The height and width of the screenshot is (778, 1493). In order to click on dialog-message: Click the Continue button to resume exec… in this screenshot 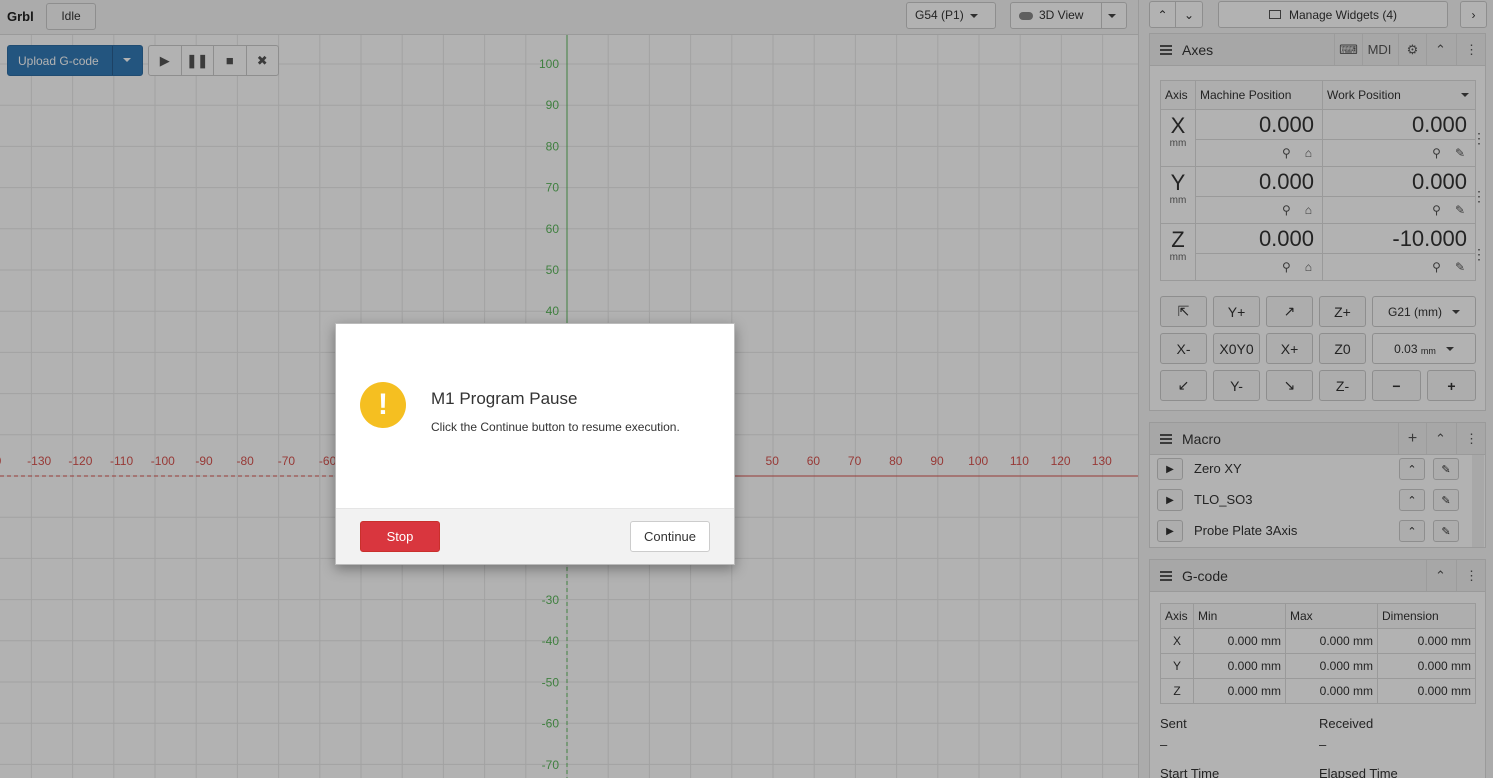, I will do `click(555, 427)`.